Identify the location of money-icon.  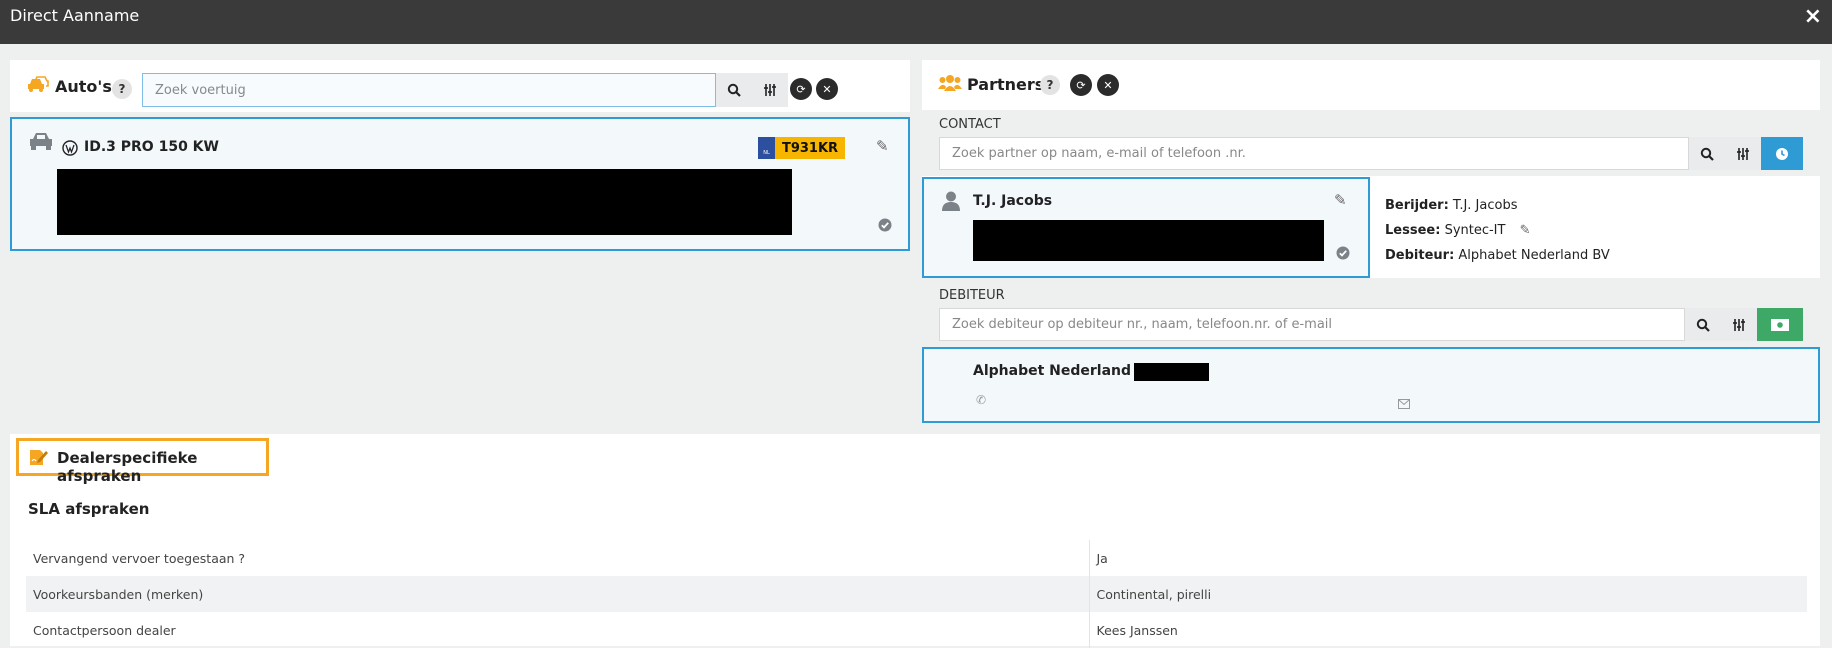
(1780, 324).